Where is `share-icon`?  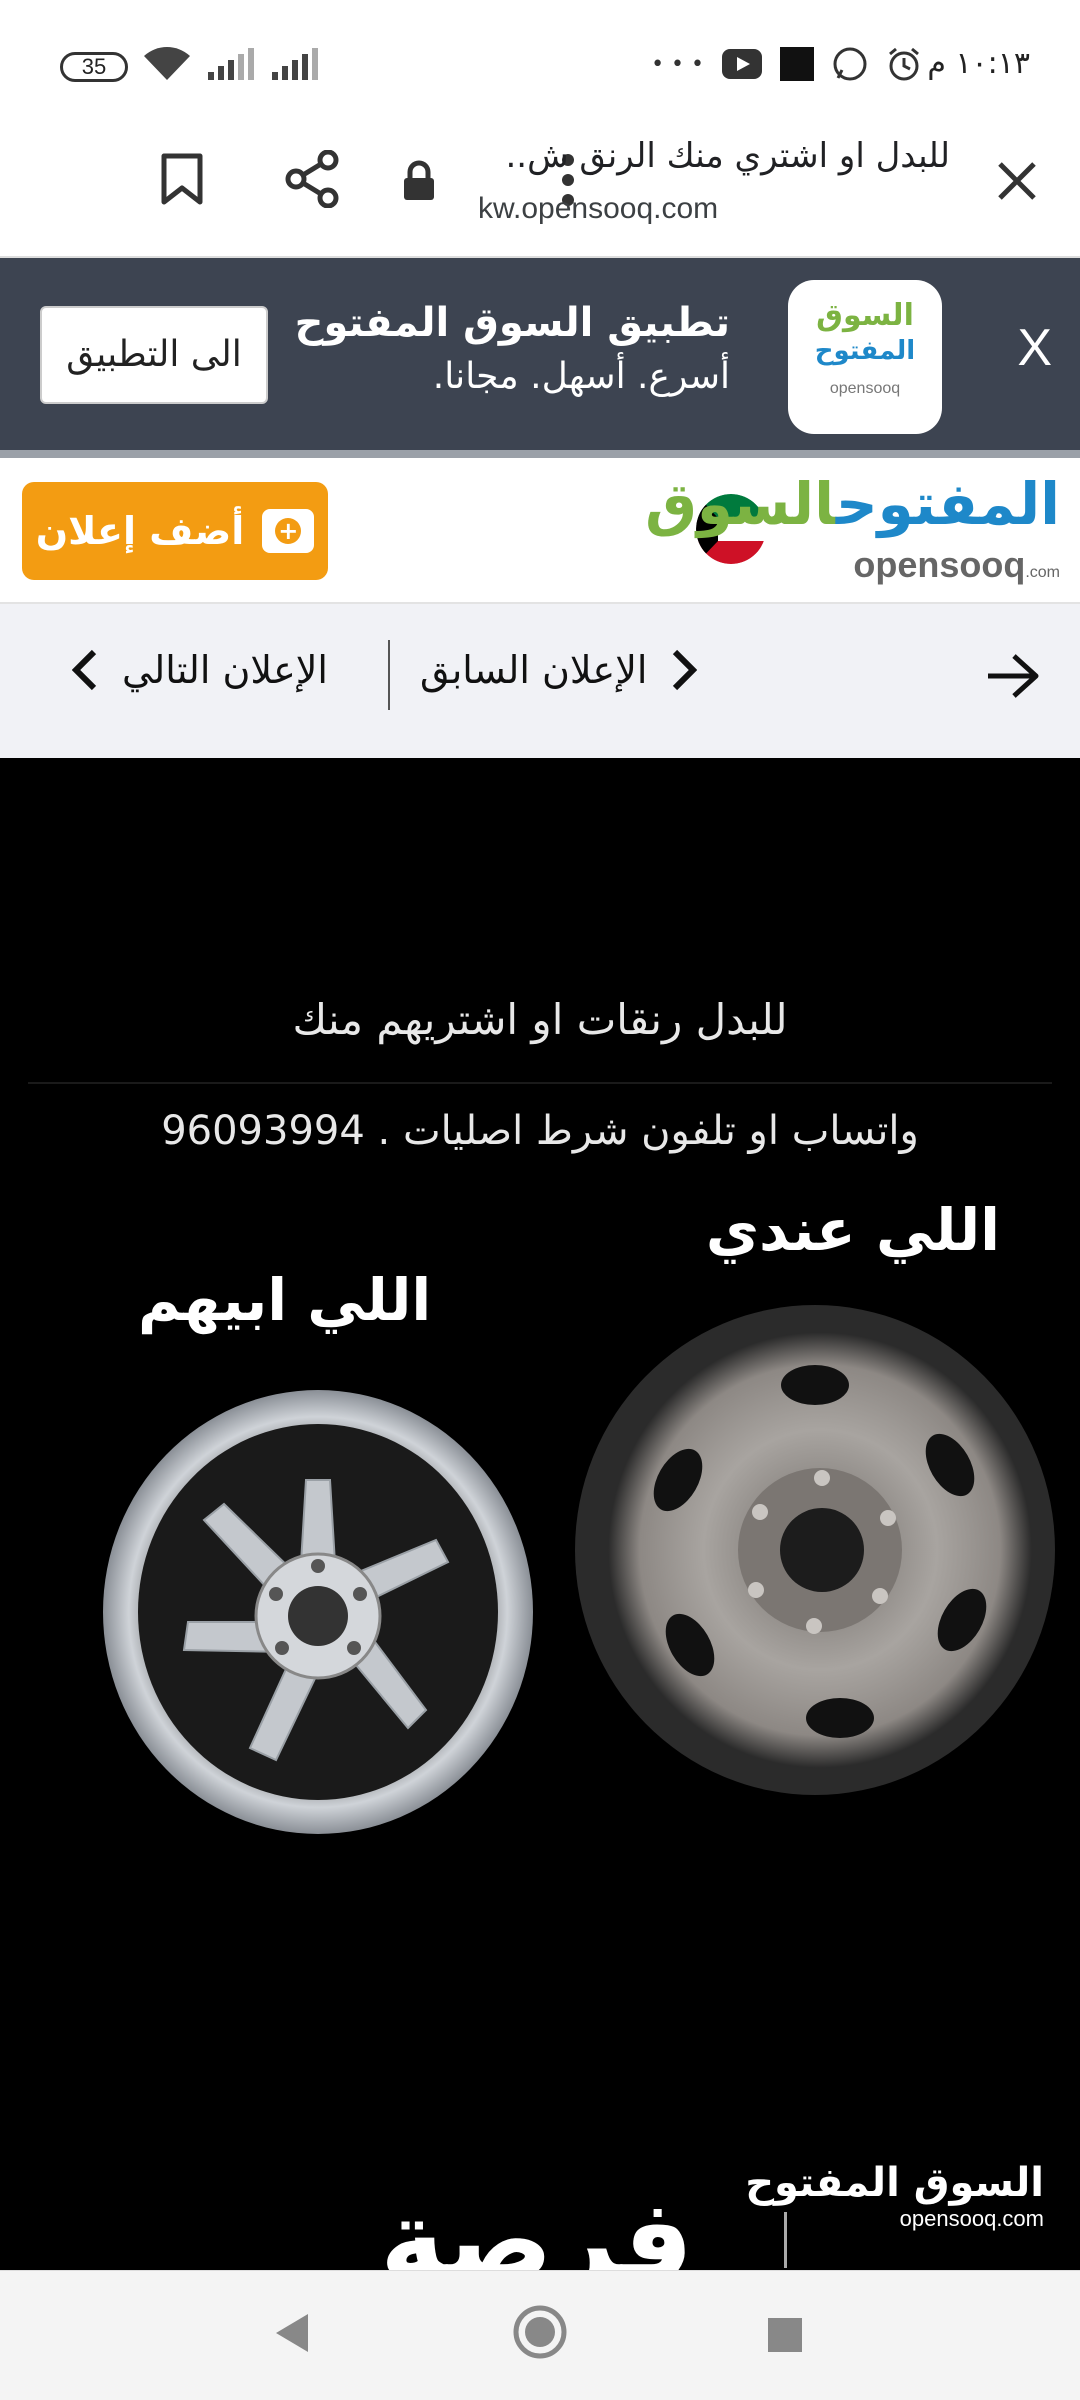 share-icon is located at coordinates (312, 179).